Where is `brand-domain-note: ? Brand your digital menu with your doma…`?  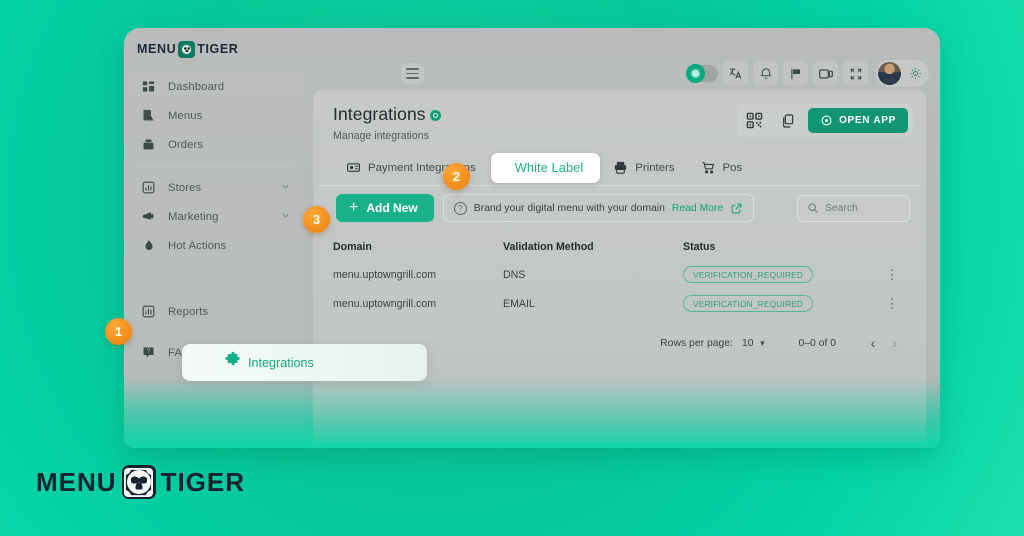
brand-domain-note: ? Brand your digital menu with your doma… is located at coordinates (598, 208).